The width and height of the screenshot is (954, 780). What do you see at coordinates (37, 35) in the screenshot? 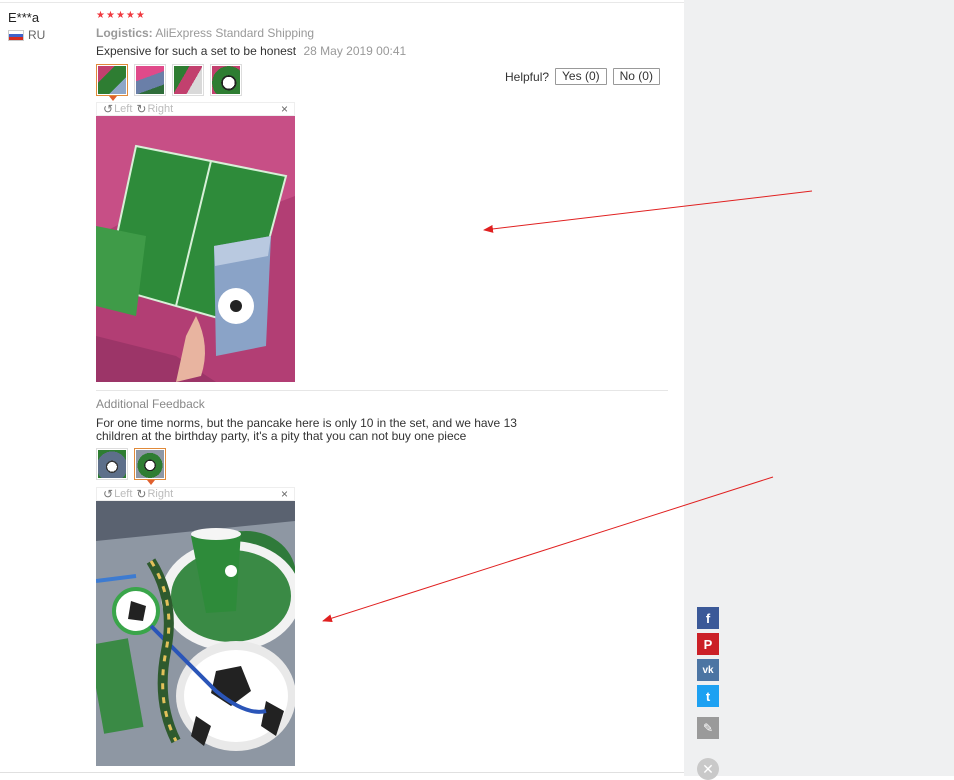
I see `country-code: RU` at bounding box center [37, 35].